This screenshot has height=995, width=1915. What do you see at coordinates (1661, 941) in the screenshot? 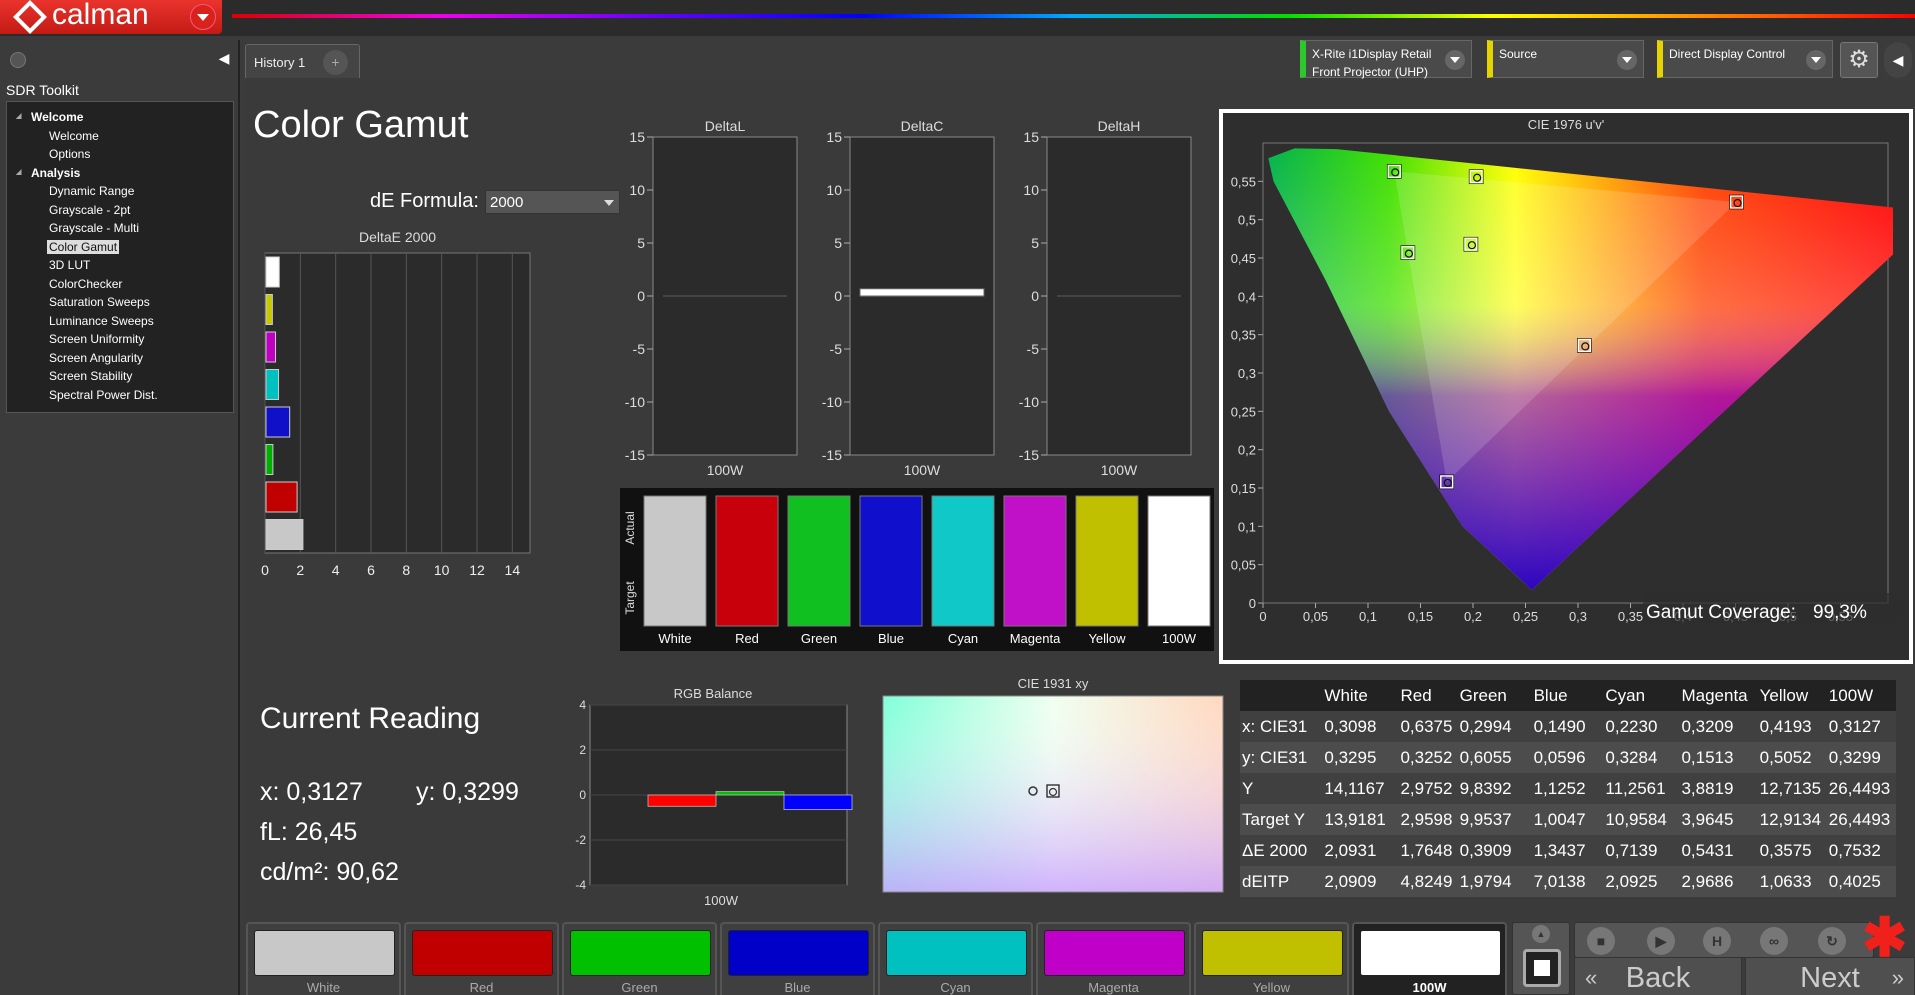
I see `play-icon: ▶` at bounding box center [1661, 941].